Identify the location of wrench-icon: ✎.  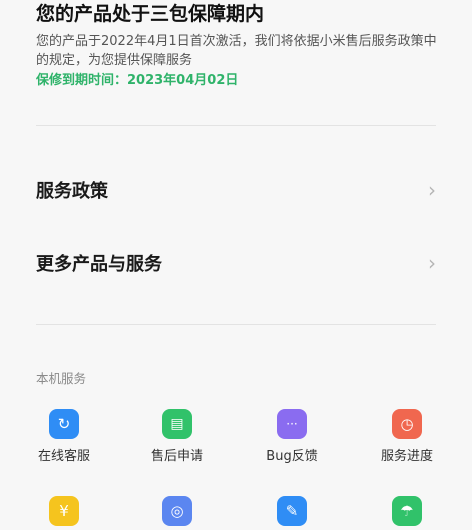
(292, 511).